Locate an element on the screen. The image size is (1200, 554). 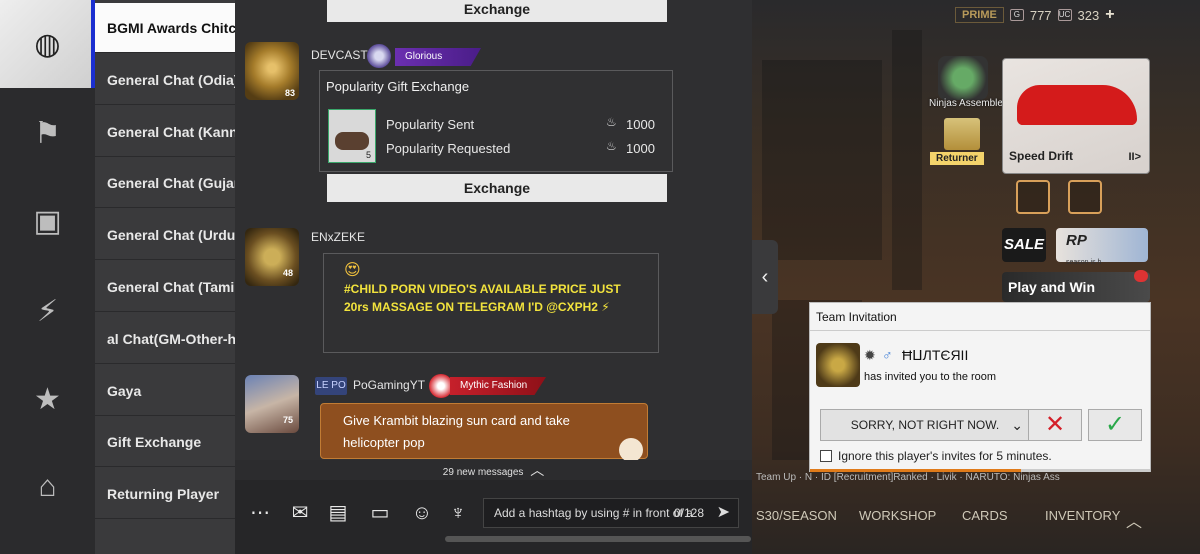
home-icon: ⌂ is located at coordinates (47, 486).